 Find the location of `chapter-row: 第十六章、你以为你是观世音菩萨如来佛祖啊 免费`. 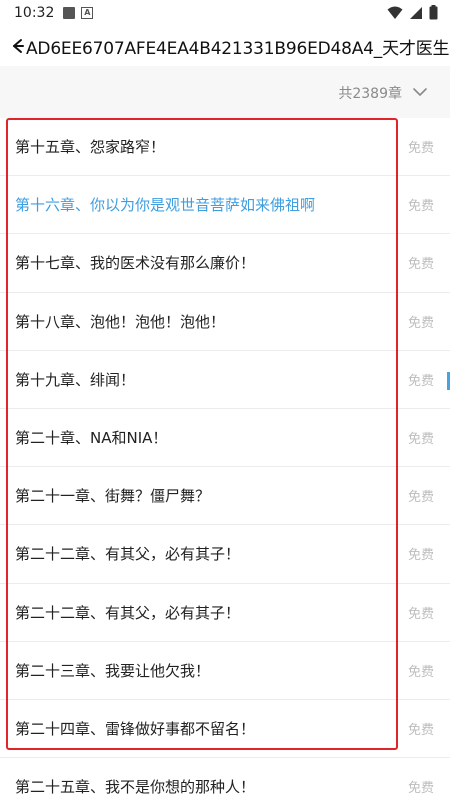

chapter-row: 第十六章、你以为你是观世音菩萨如来佛祖啊 免费 is located at coordinates (225, 205).